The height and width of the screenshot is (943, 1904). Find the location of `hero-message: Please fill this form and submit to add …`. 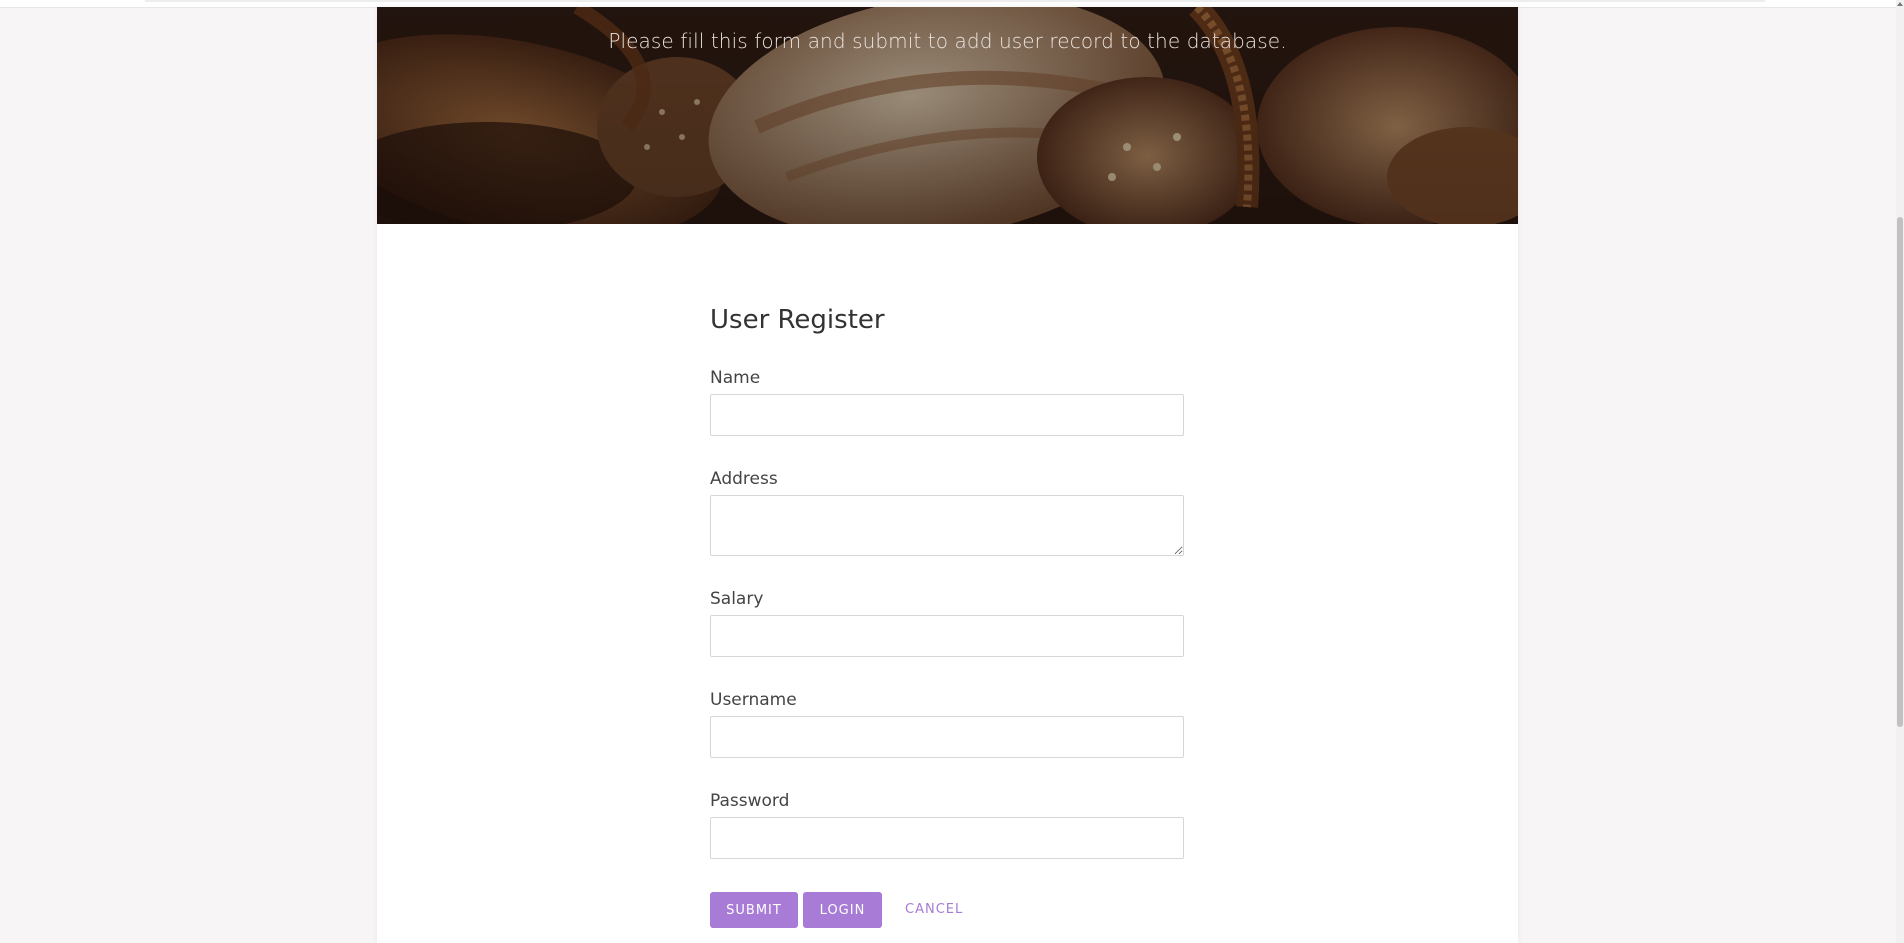

hero-message: Please fill this form and submit to add … is located at coordinates (947, 41).